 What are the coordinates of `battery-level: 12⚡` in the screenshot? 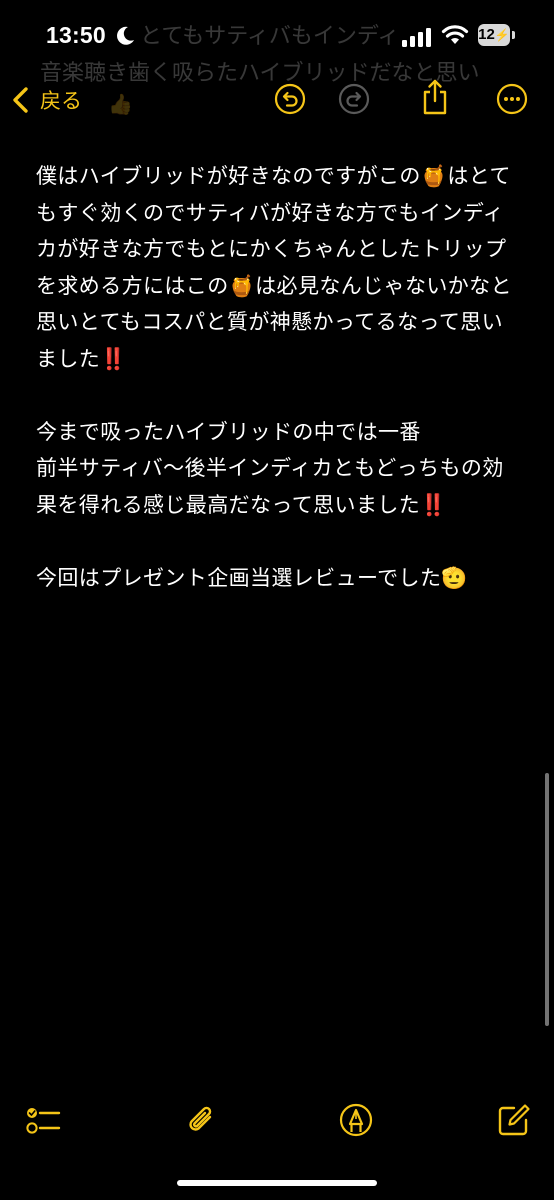 It's located at (494, 35).